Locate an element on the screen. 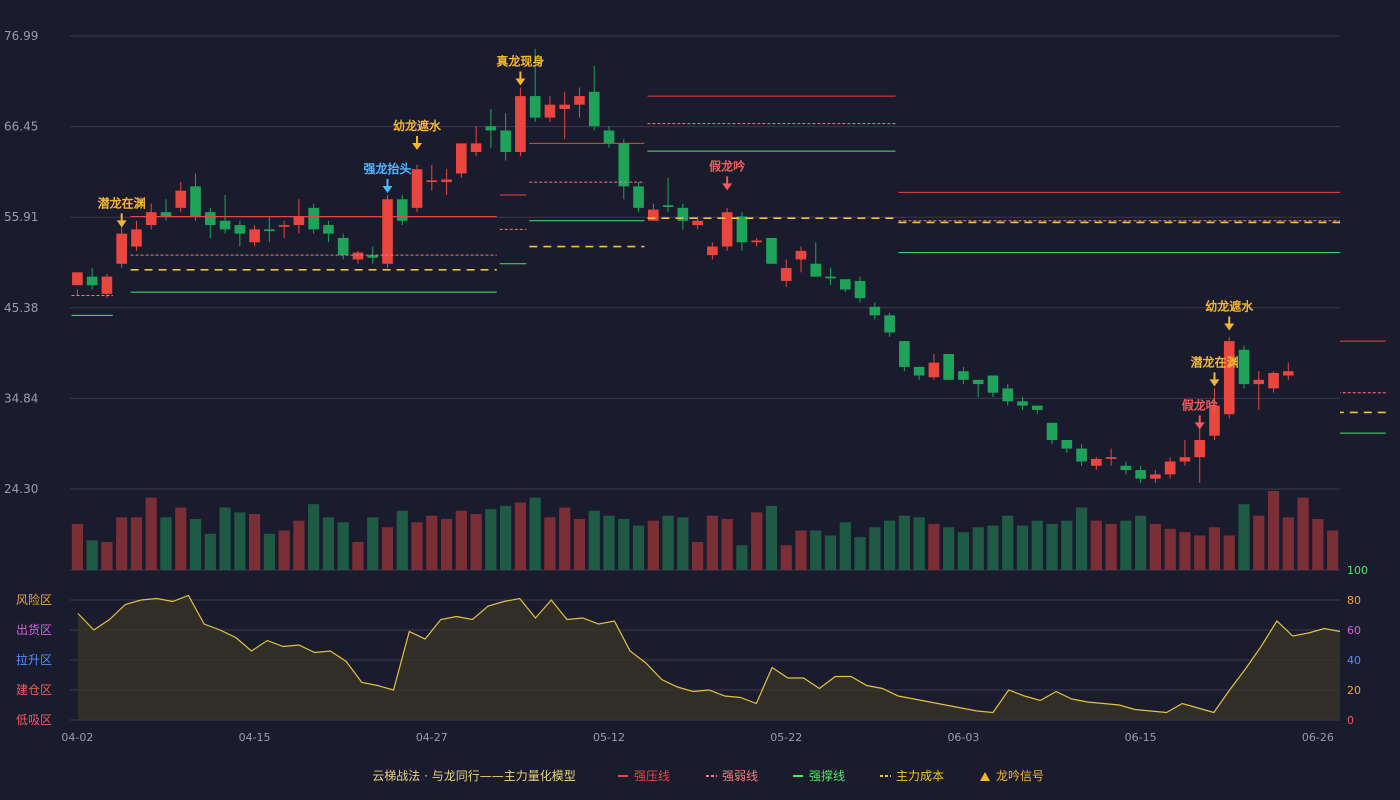  signal-label: 强龙抬头 is located at coordinates (387, 168).